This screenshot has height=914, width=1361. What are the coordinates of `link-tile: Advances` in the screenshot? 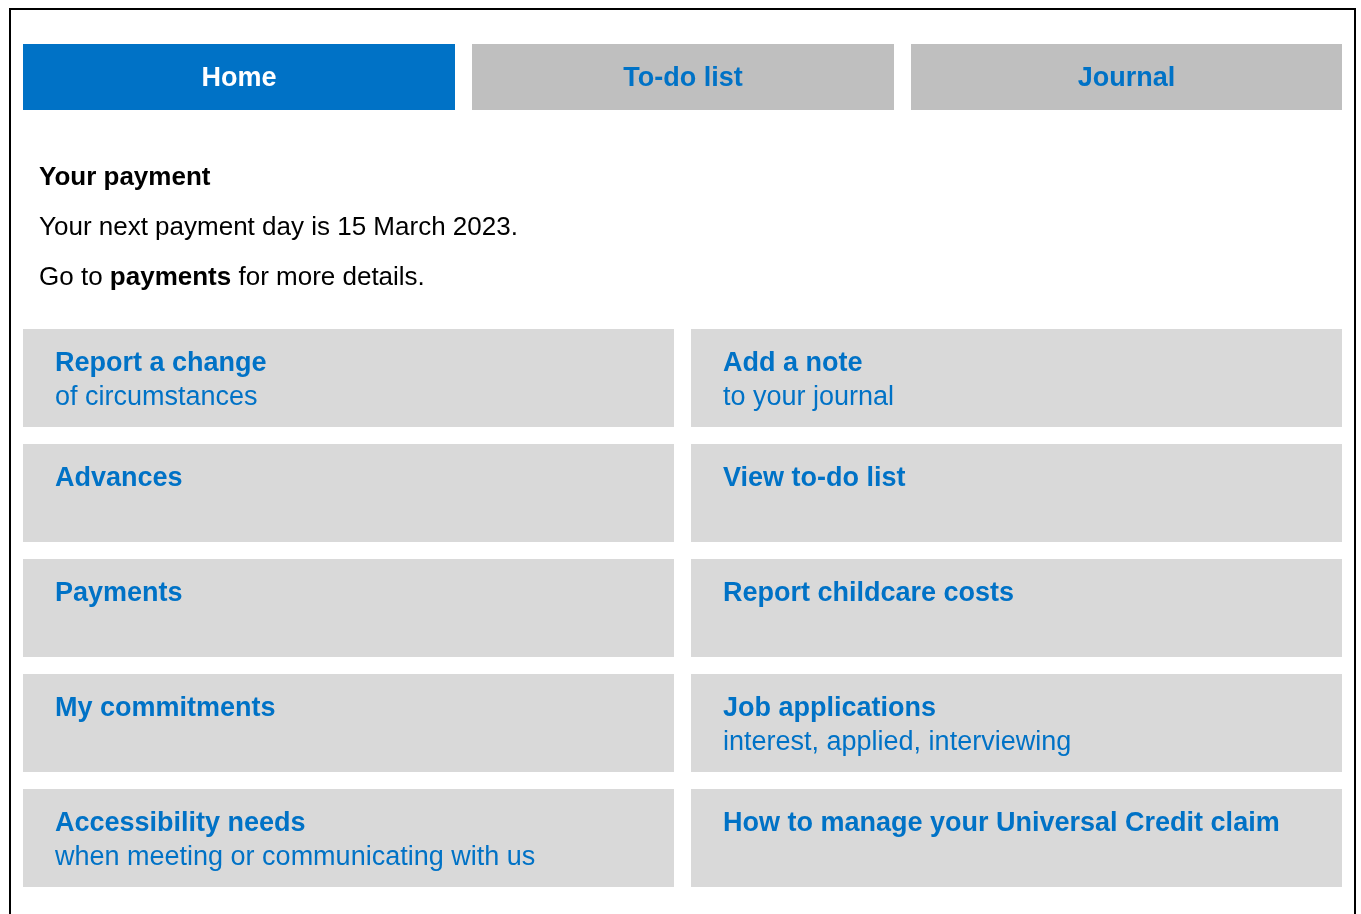 It's located at (348, 493).